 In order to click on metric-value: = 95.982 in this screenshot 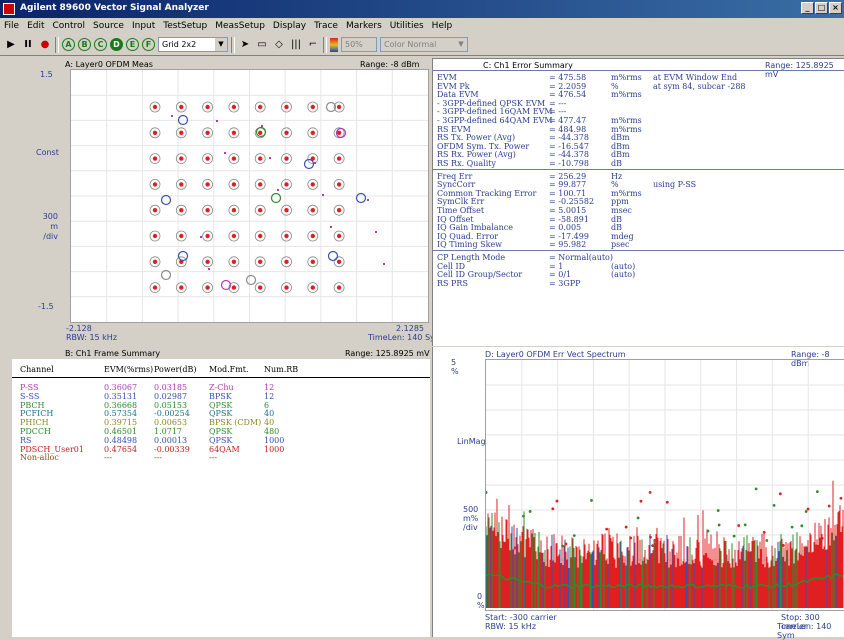, I will do `click(568, 245)`.